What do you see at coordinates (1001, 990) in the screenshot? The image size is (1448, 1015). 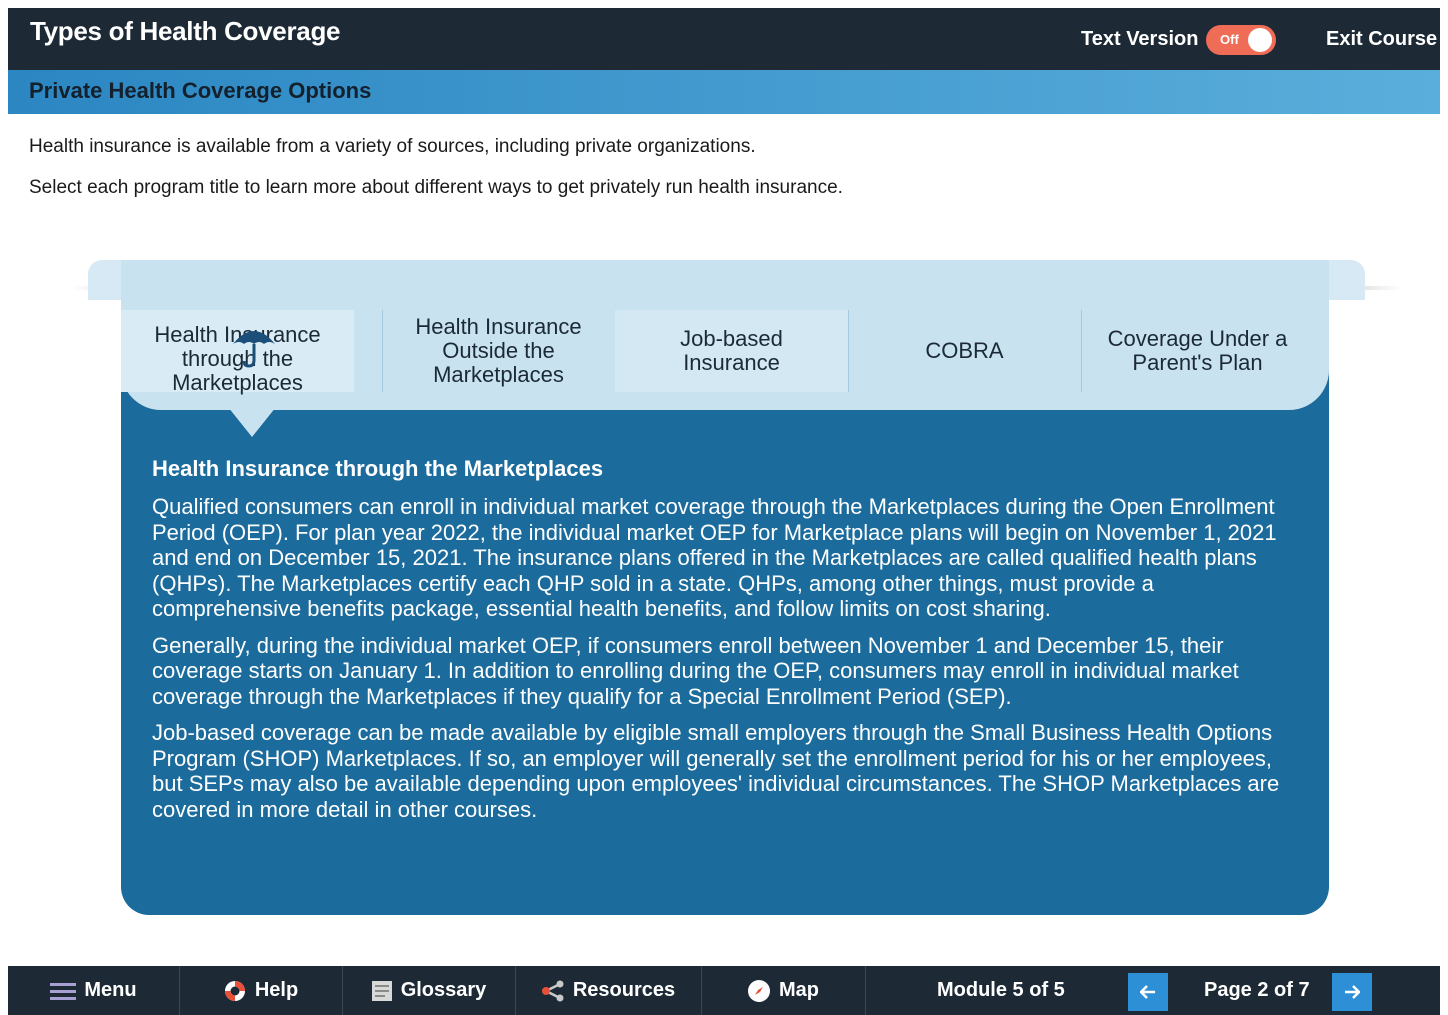 I see `module-indicator: Module 5 of 5` at bounding box center [1001, 990].